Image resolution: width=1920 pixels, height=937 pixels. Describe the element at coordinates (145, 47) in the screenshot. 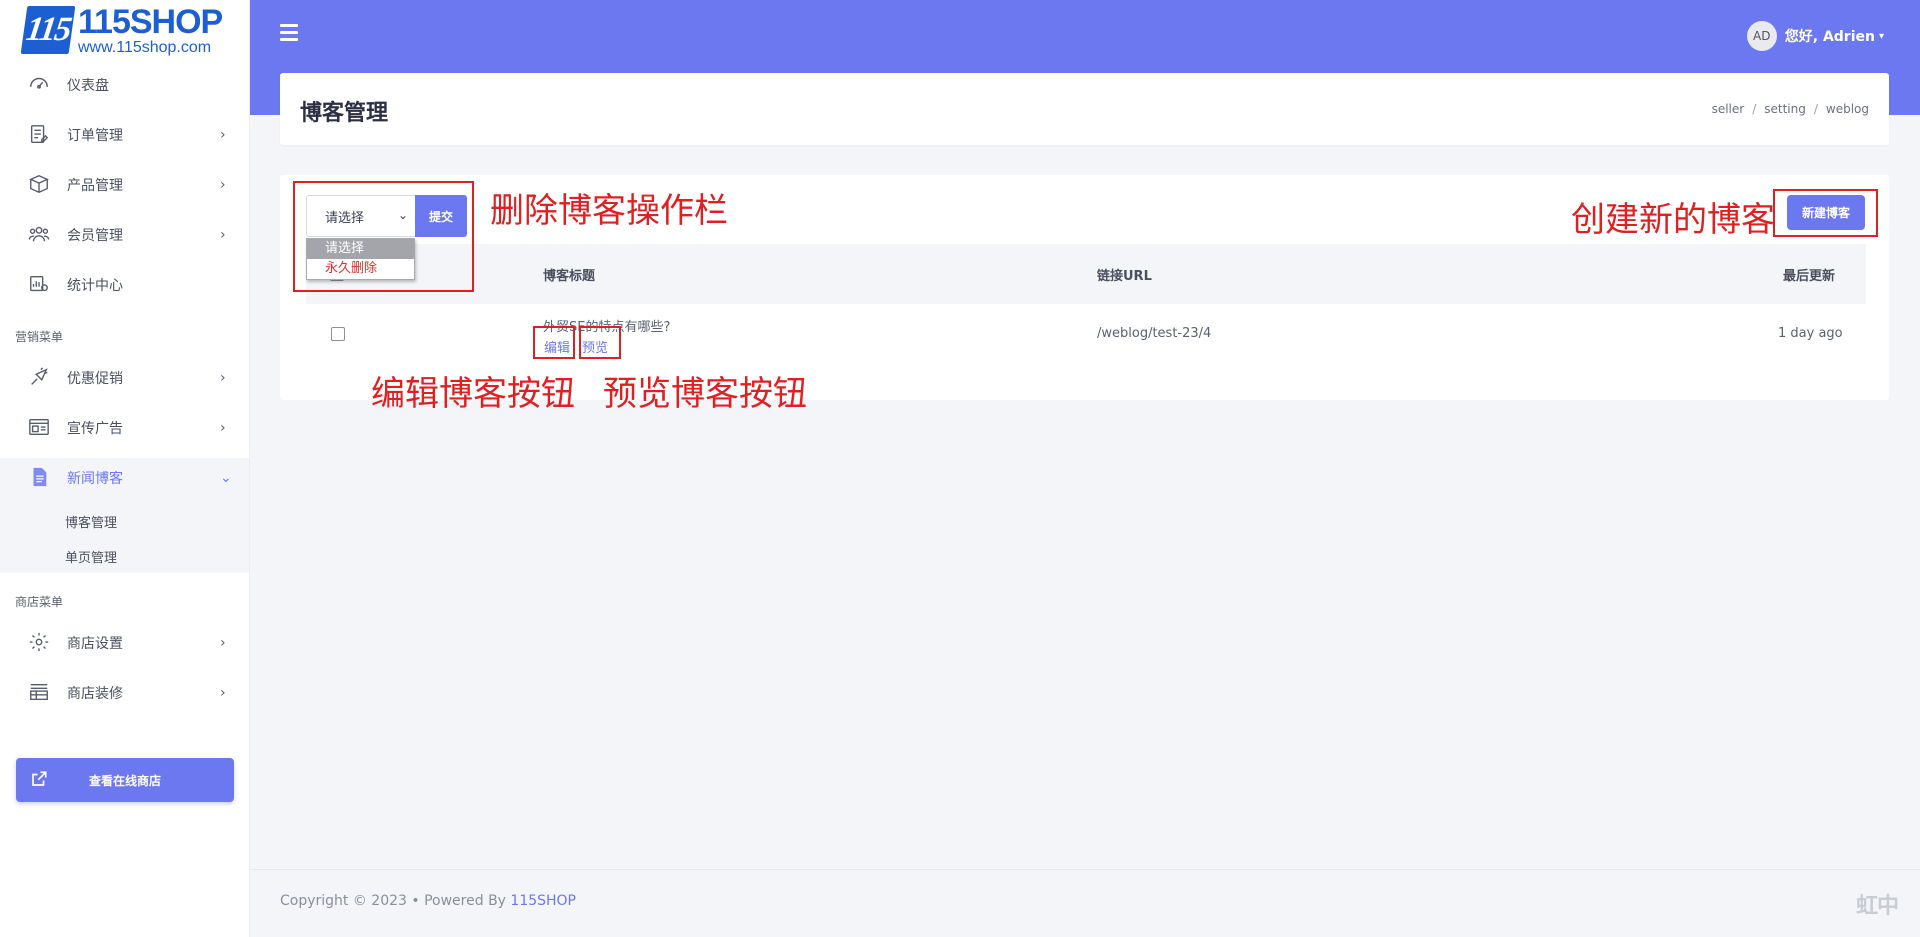

I see `logo-url: www.115shop.com` at that location.